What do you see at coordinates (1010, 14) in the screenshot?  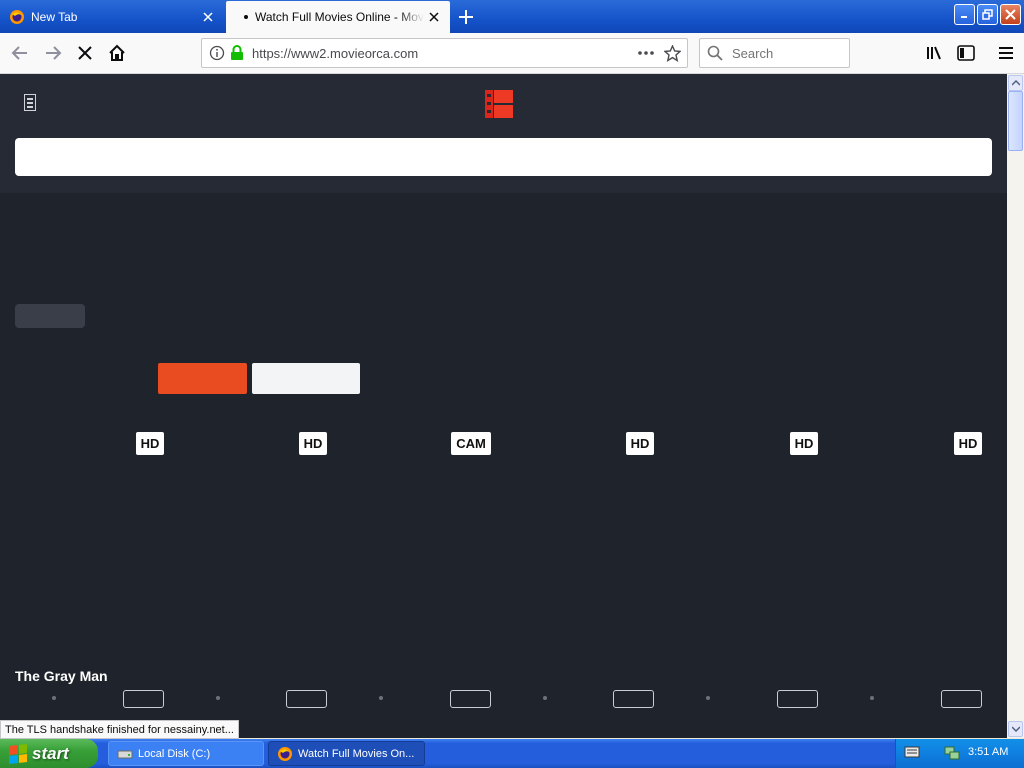 I see `close-window-button` at bounding box center [1010, 14].